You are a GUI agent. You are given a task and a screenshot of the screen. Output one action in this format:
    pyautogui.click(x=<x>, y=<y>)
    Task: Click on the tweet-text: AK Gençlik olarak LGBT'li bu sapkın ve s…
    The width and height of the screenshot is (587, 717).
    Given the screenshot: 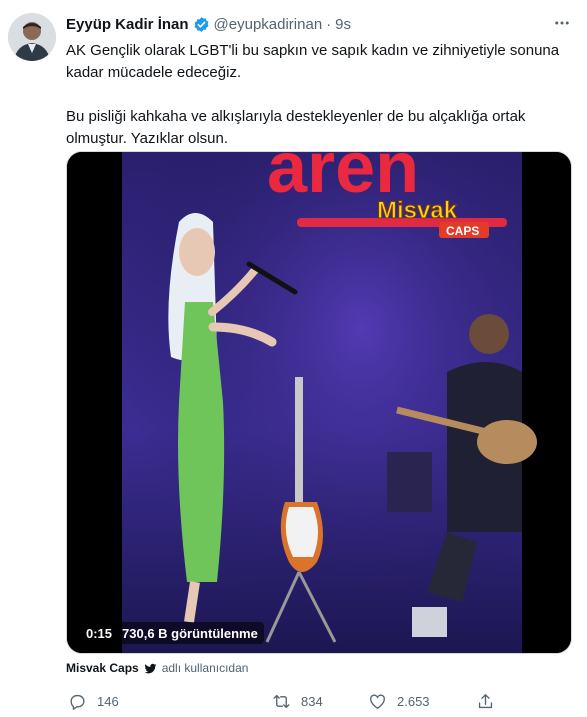 What is the action you would take?
    pyautogui.click(x=318, y=95)
    